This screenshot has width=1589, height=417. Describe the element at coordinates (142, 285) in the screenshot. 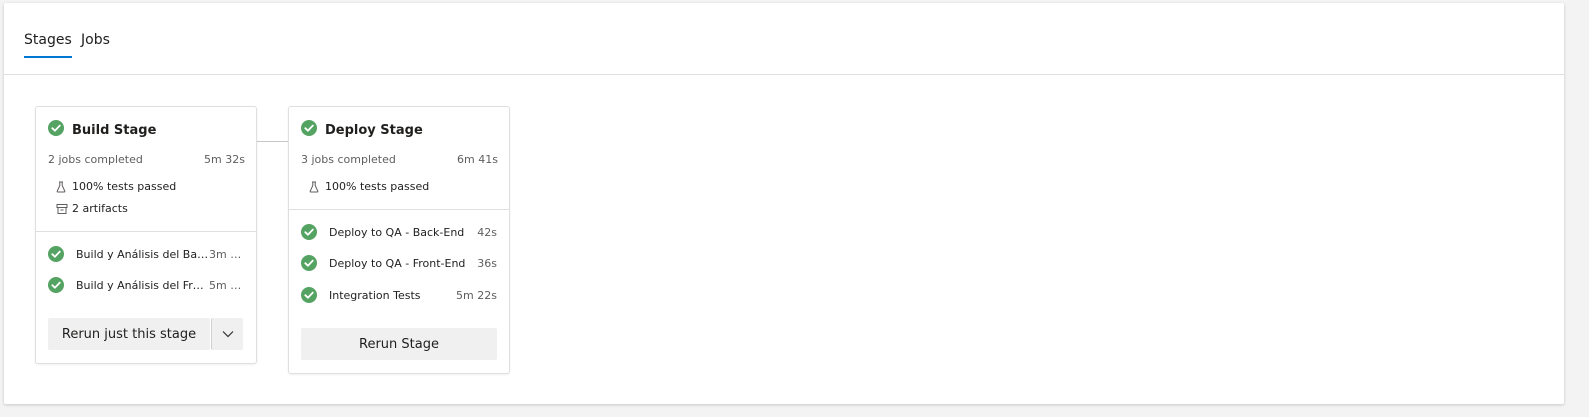

I see `job-name: Build y Análisis del Front-End` at that location.